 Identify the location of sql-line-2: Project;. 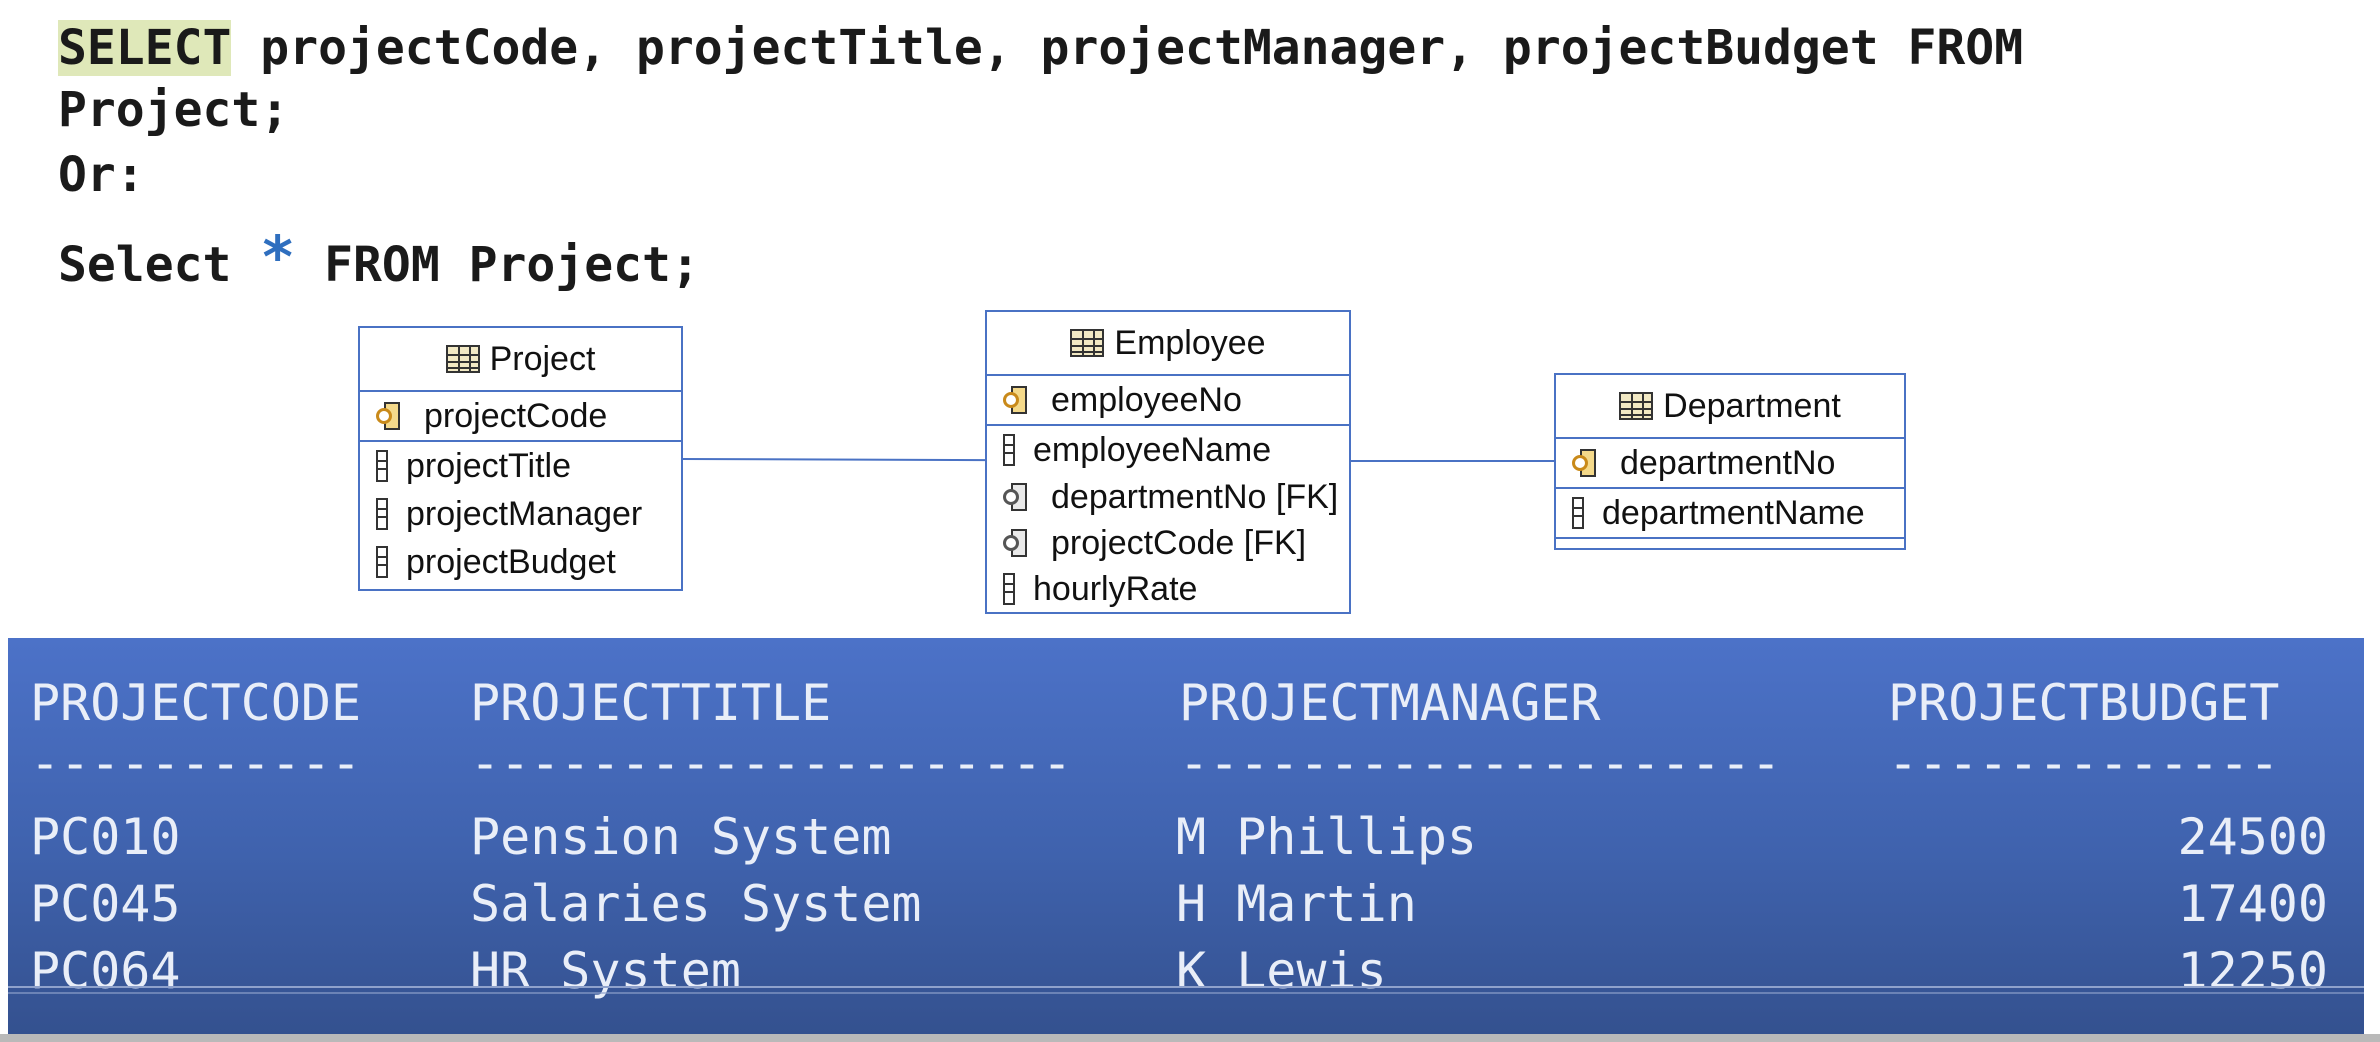
(174, 110).